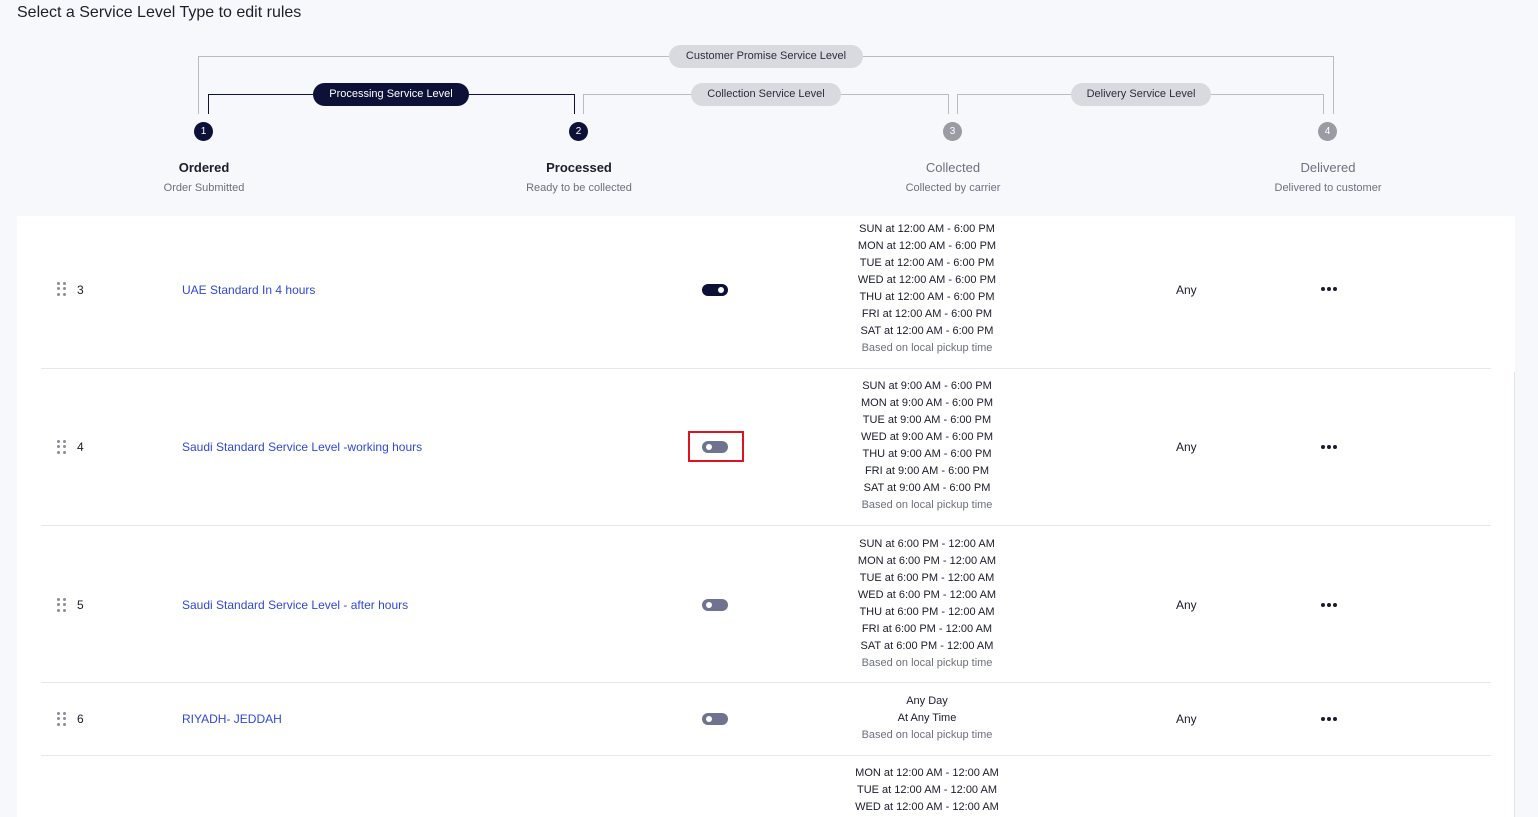 This screenshot has height=817, width=1538. I want to click on processing-bracket-right, so click(574, 104).